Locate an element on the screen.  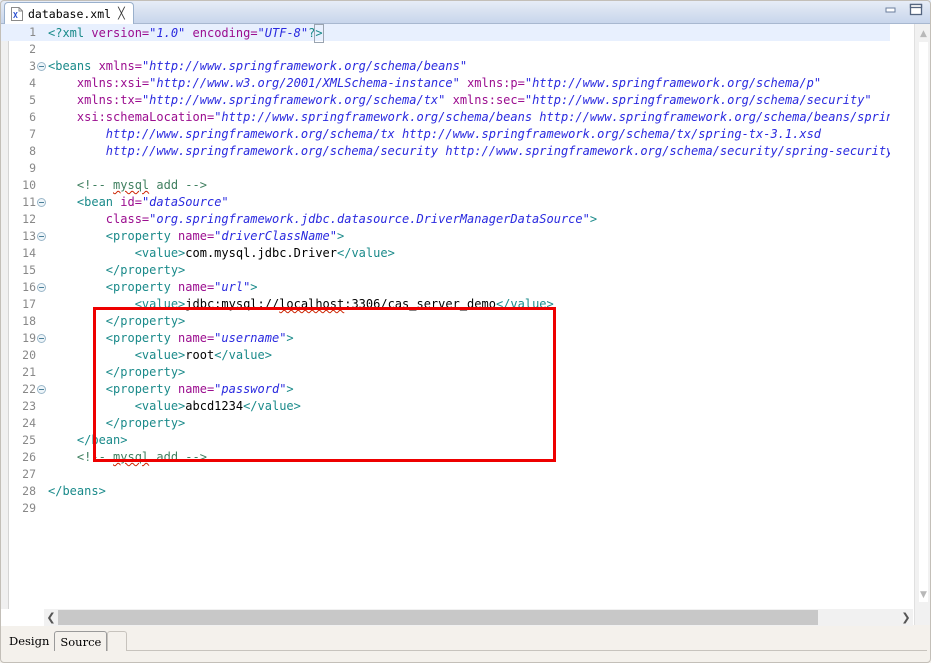
line-number: 11 is located at coordinates (29, 202).